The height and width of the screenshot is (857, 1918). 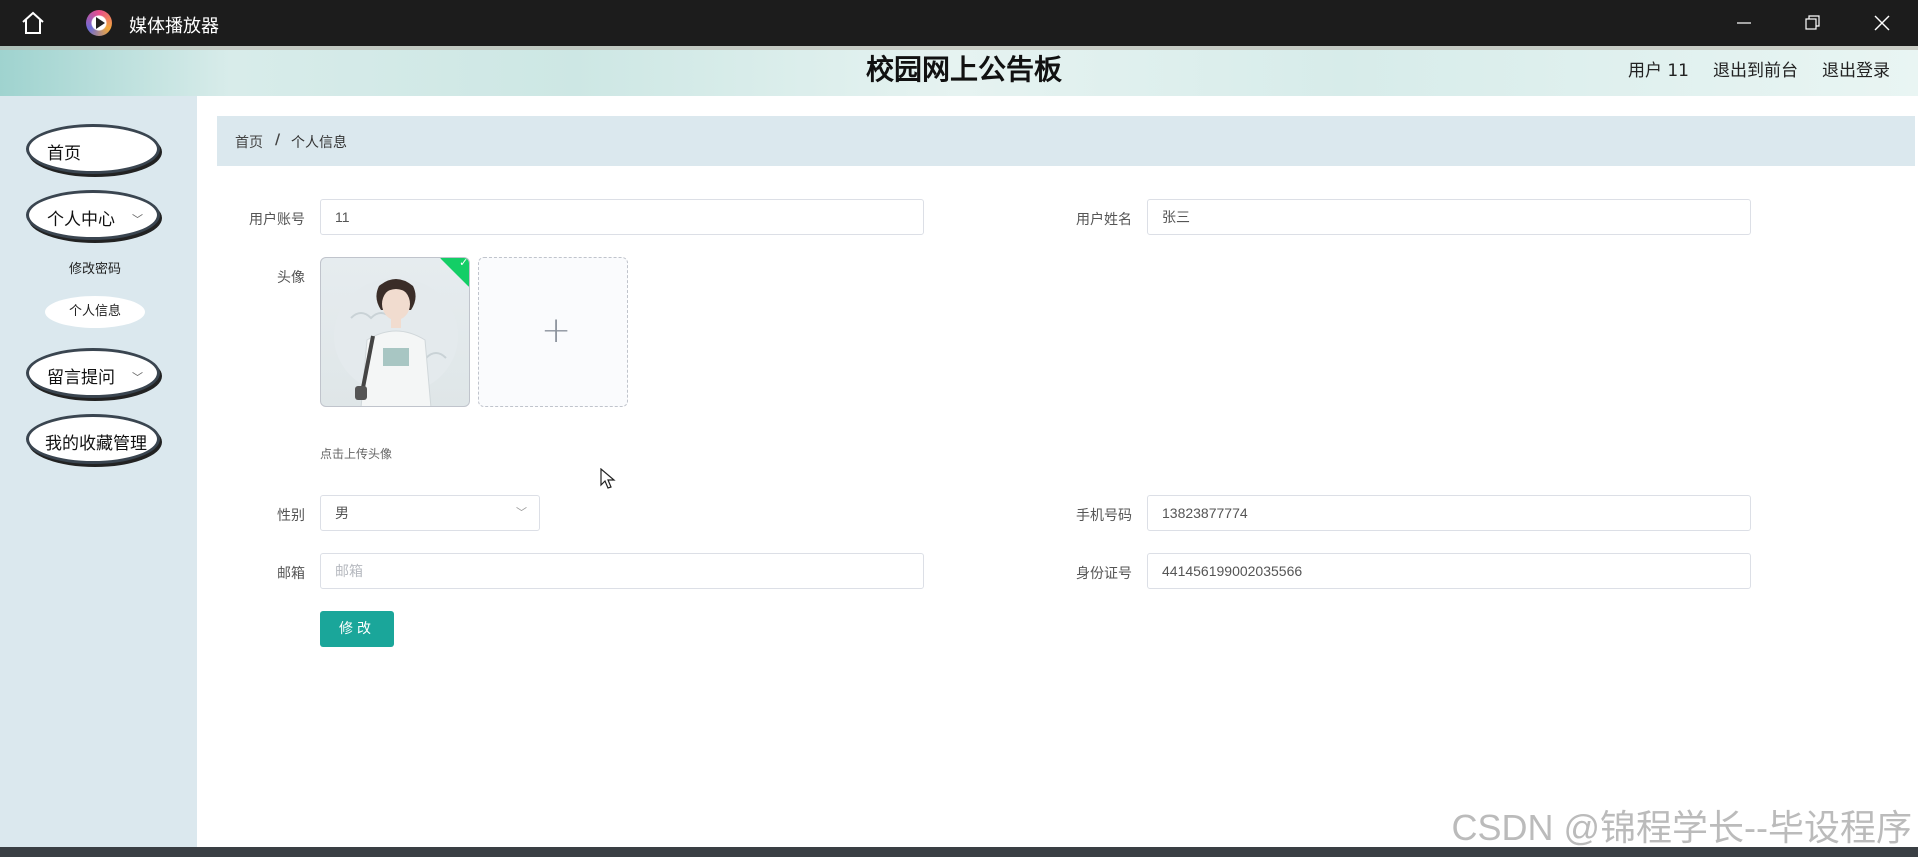 What do you see at coordinates (81, 220) in the screenshot?
I see `sidebar-item-label: 个人中心` at bounding box center [81, 220].